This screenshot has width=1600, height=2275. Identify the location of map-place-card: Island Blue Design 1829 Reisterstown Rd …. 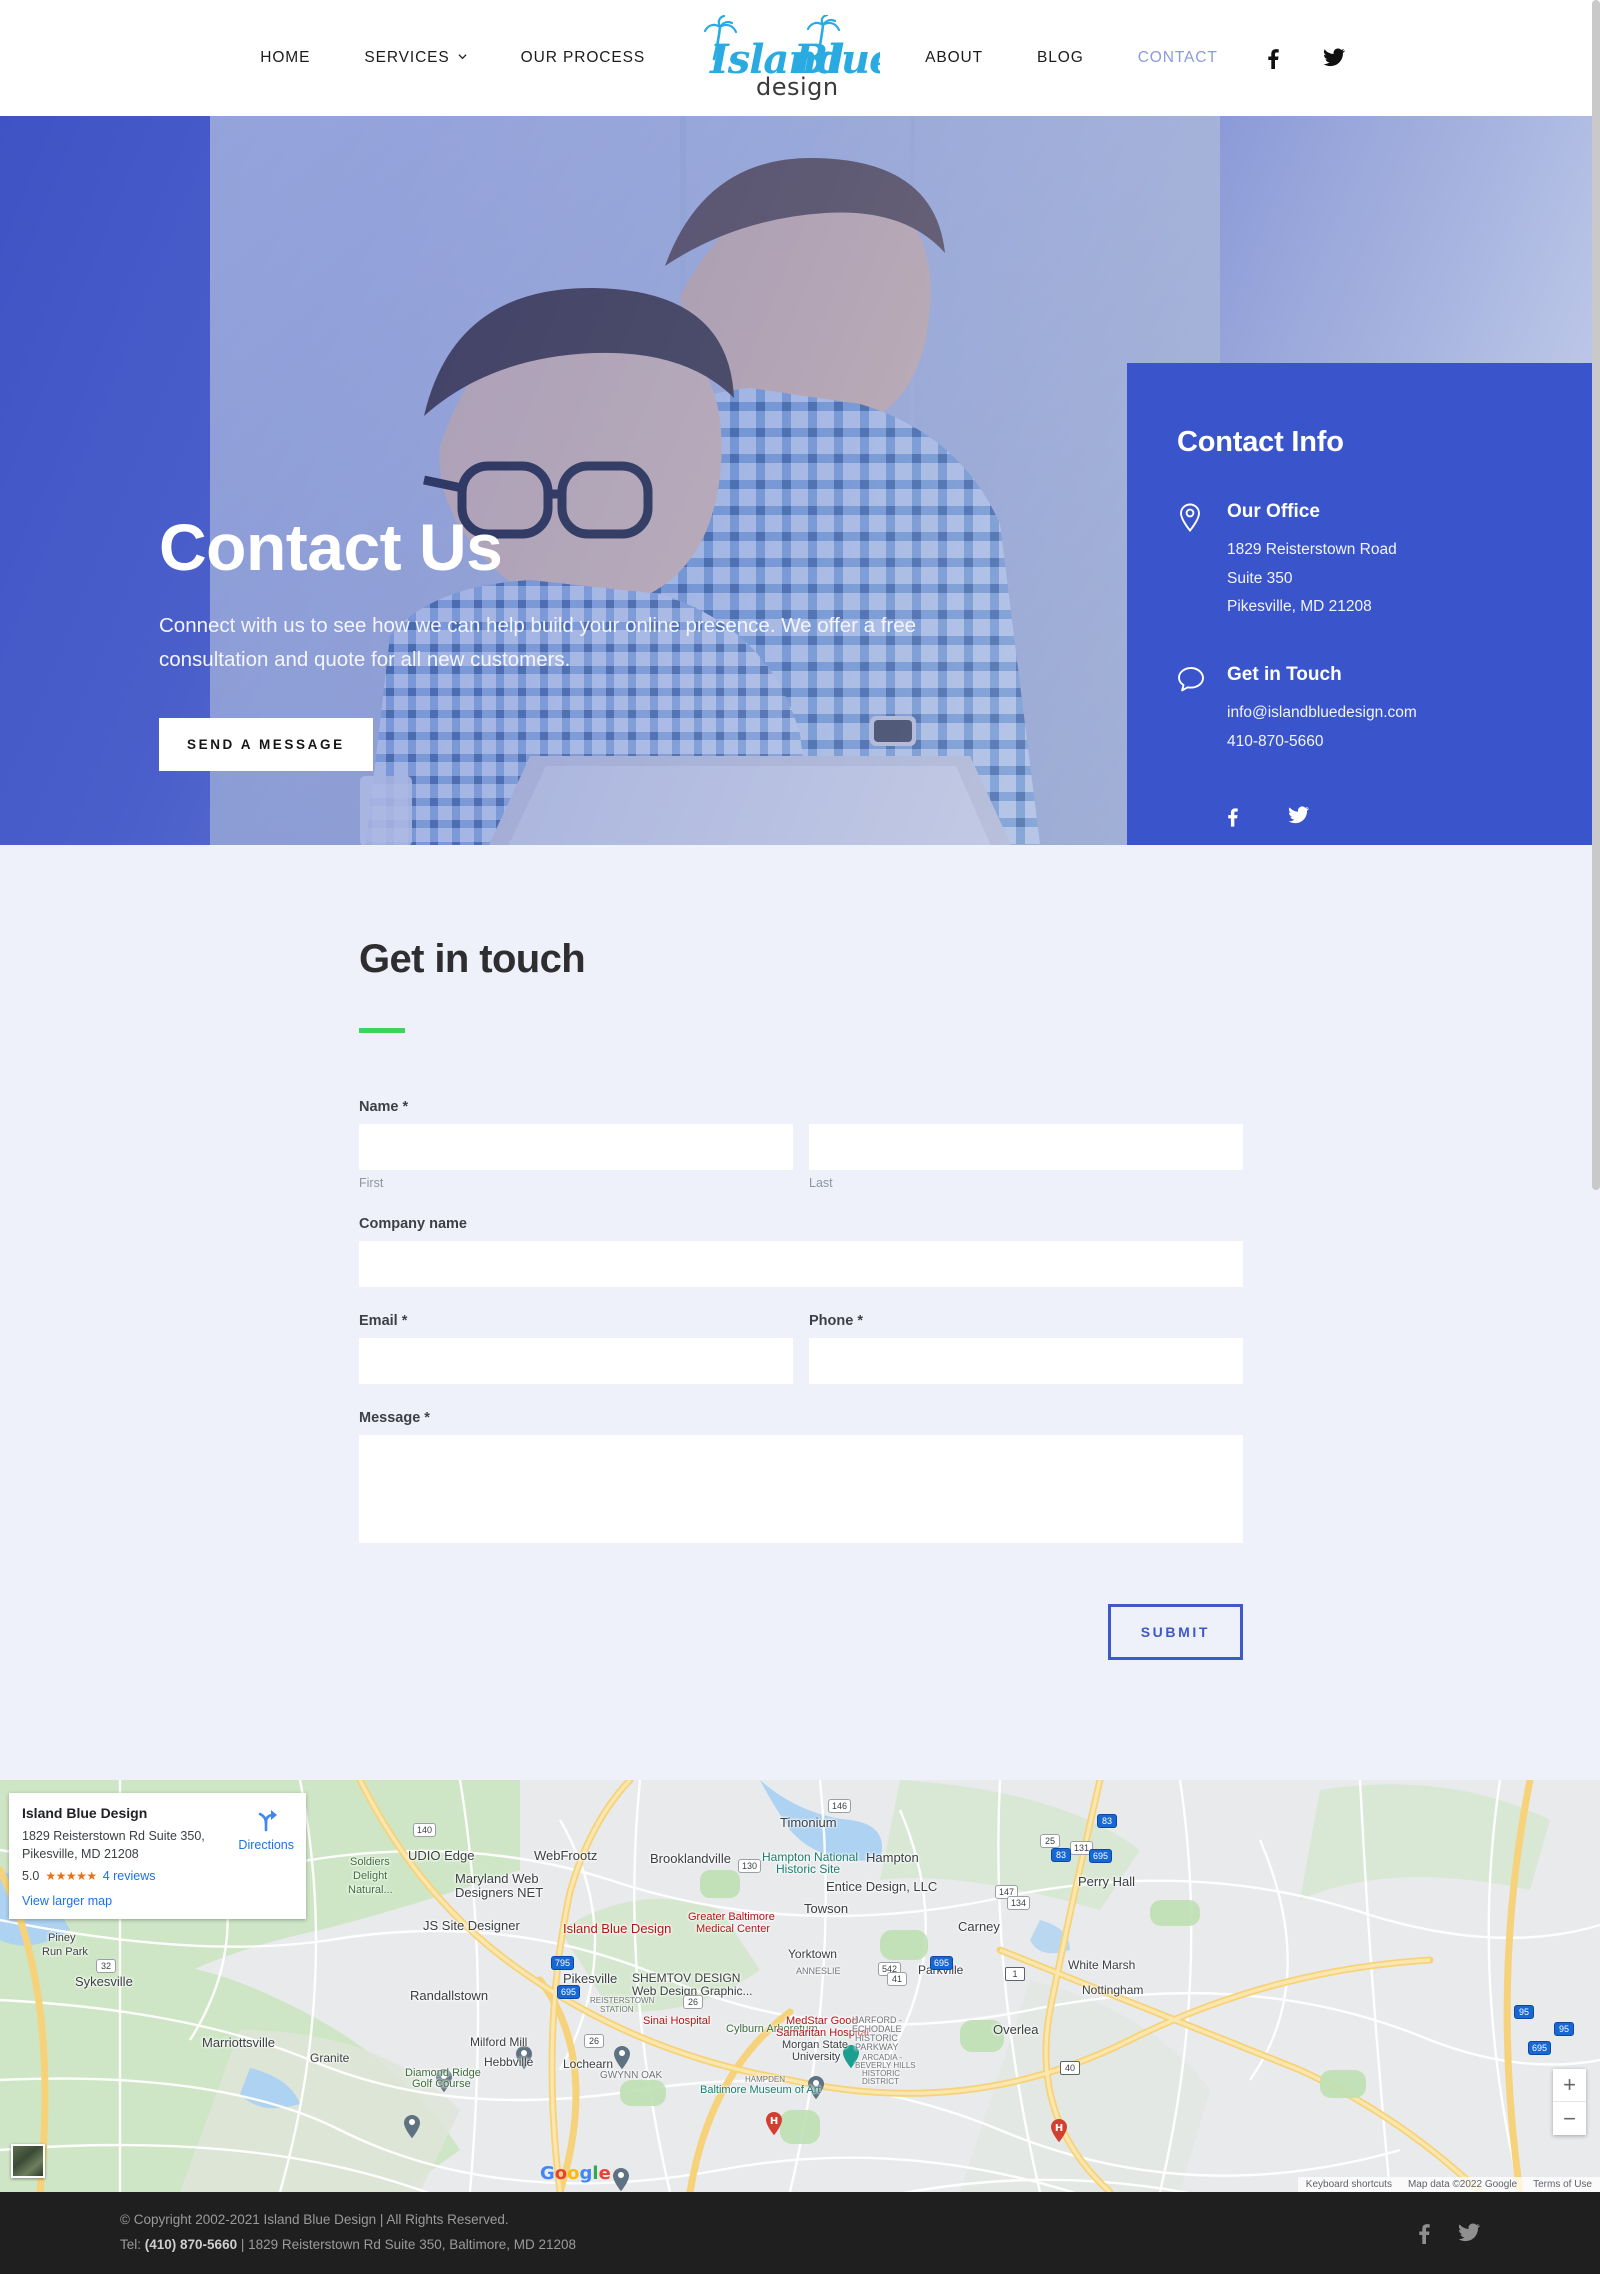
(157, 1856).